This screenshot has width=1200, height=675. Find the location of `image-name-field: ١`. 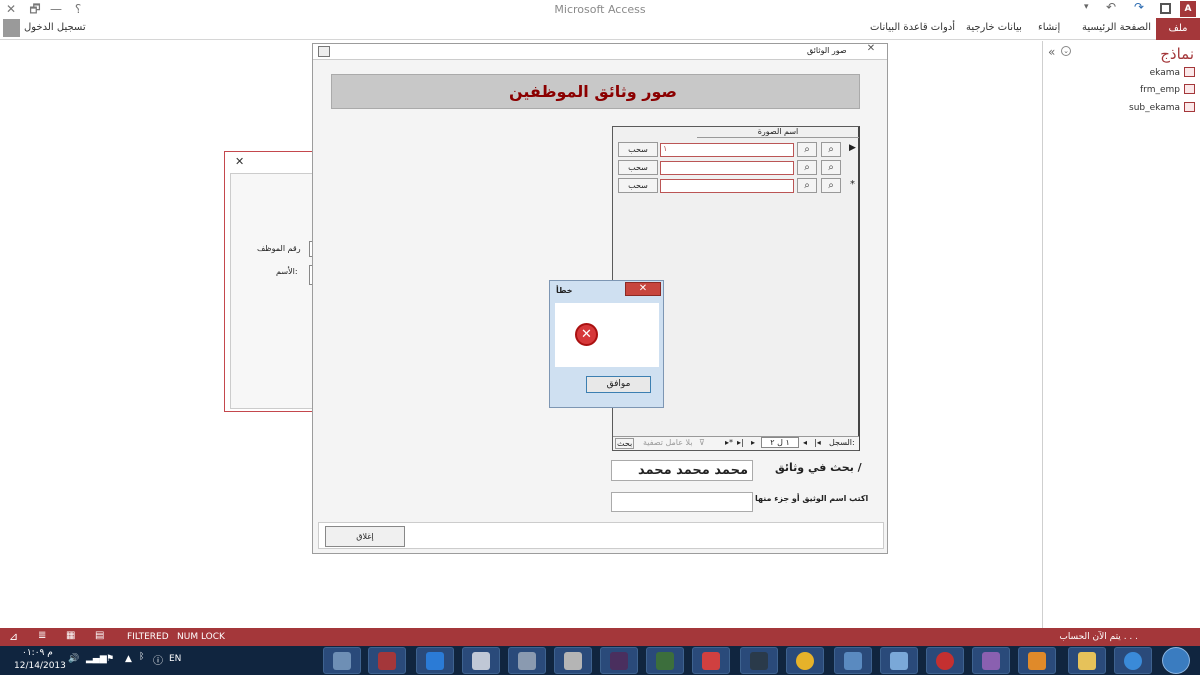

image-name-field: ١ is located at coordinates (727, 150).